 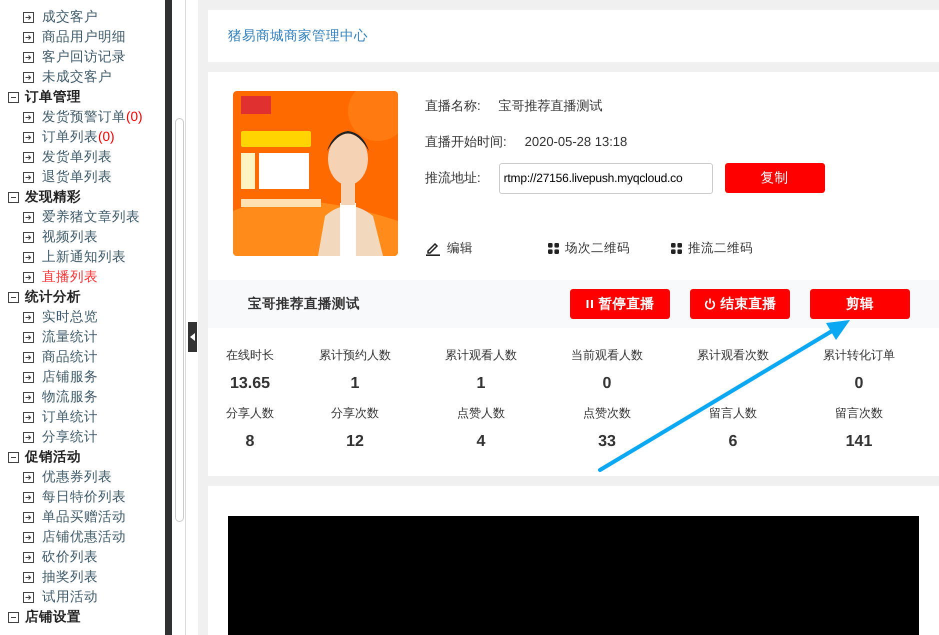 I want to click on field-value: 宝哥推荐直播测试, so click(x=550, y=106).